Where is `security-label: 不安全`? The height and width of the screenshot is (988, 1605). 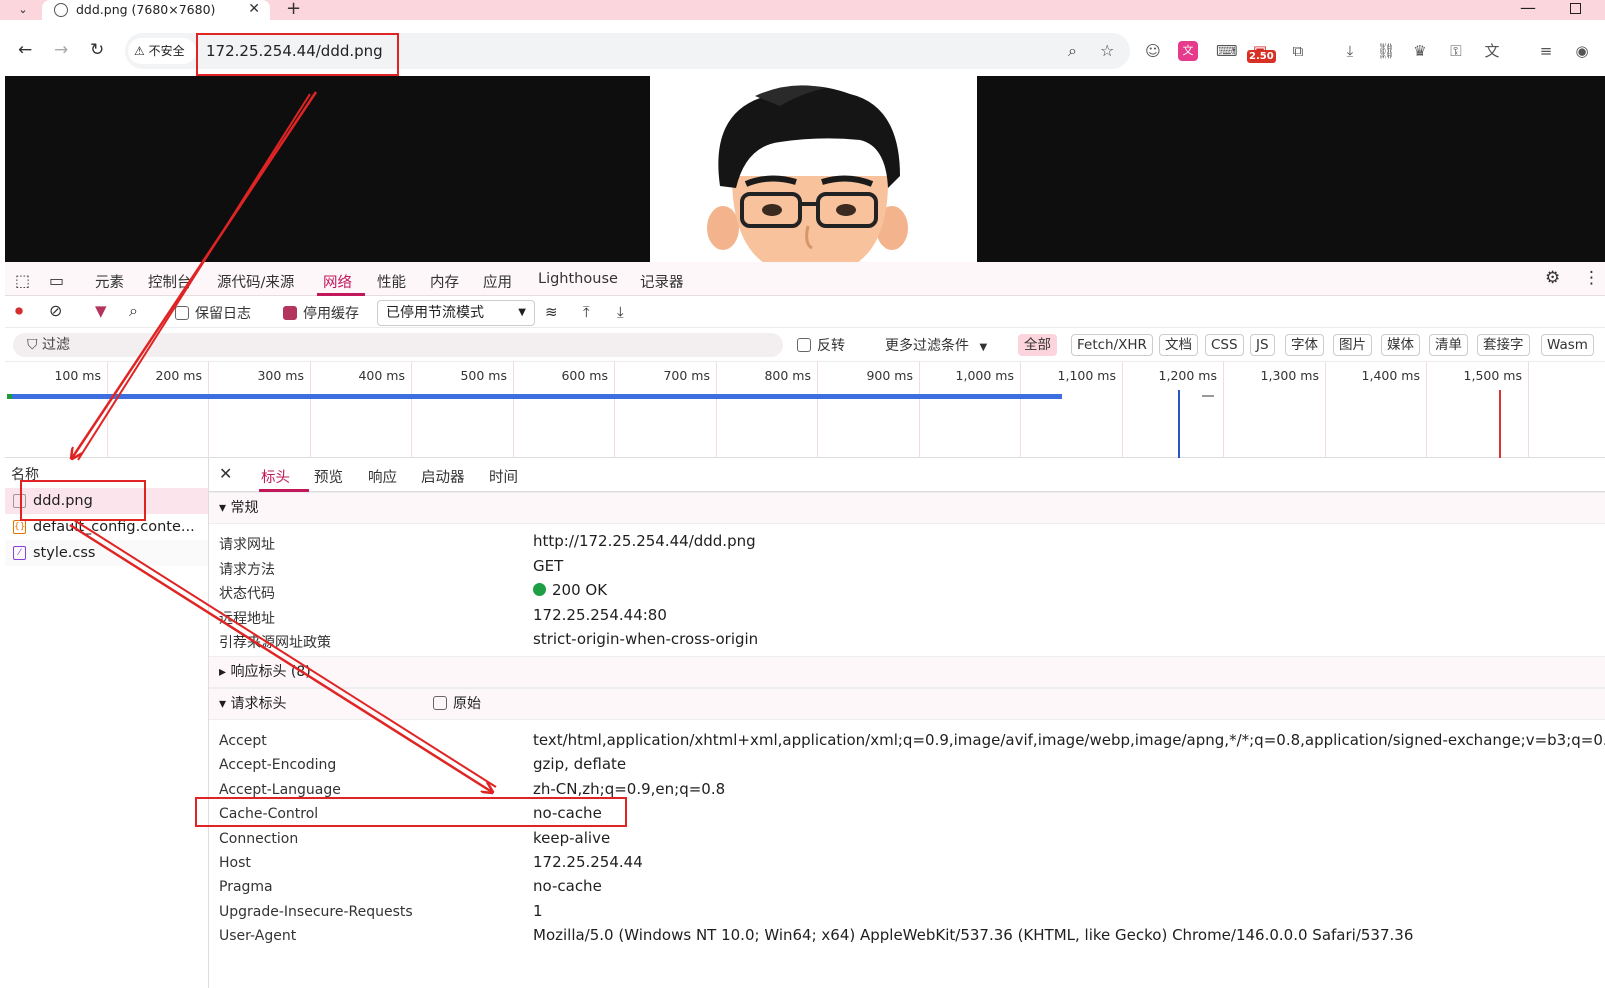 security-label: 不安全 is located at coordinates (166, 51).